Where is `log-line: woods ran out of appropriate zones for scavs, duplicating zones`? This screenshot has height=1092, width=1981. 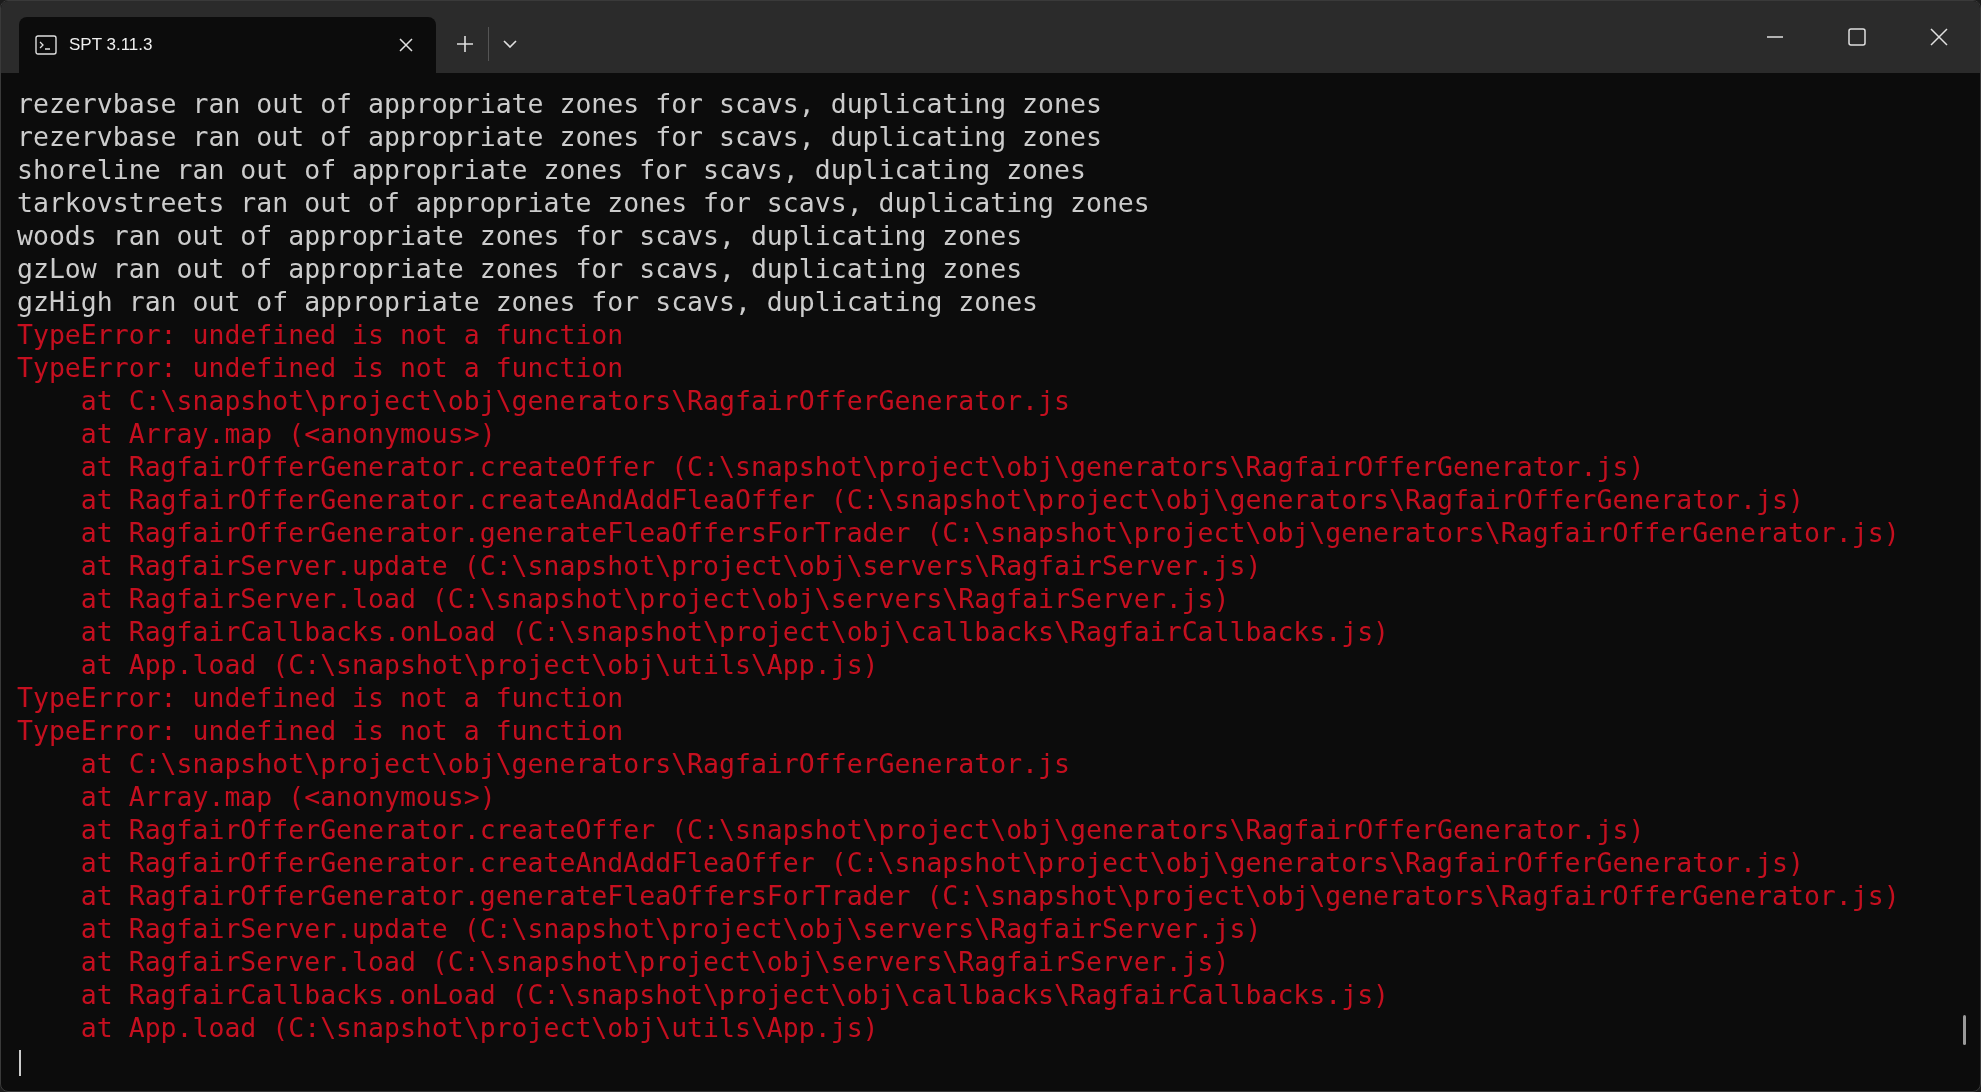 log-line: woods ran out of appropriate zones for scavs, duplicating zones is located at coordinates (520, 235).